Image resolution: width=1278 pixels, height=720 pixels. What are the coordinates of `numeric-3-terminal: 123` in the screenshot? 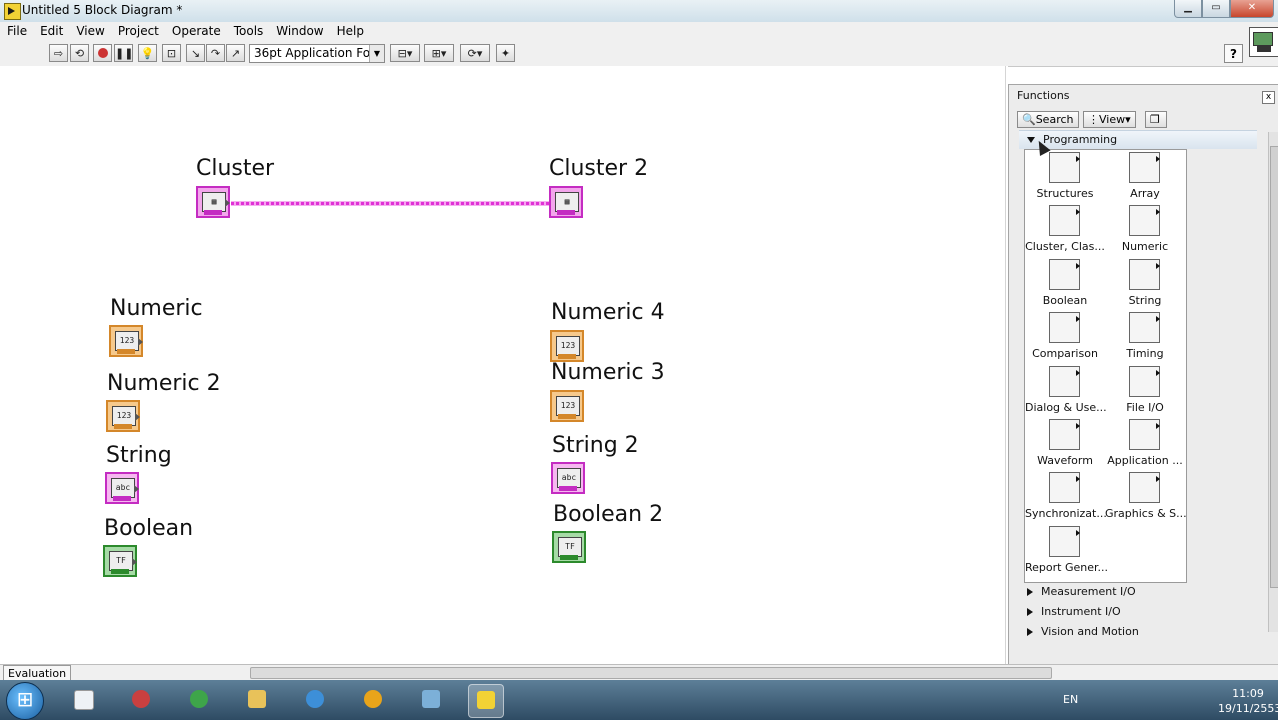 It's located at (567, 406).